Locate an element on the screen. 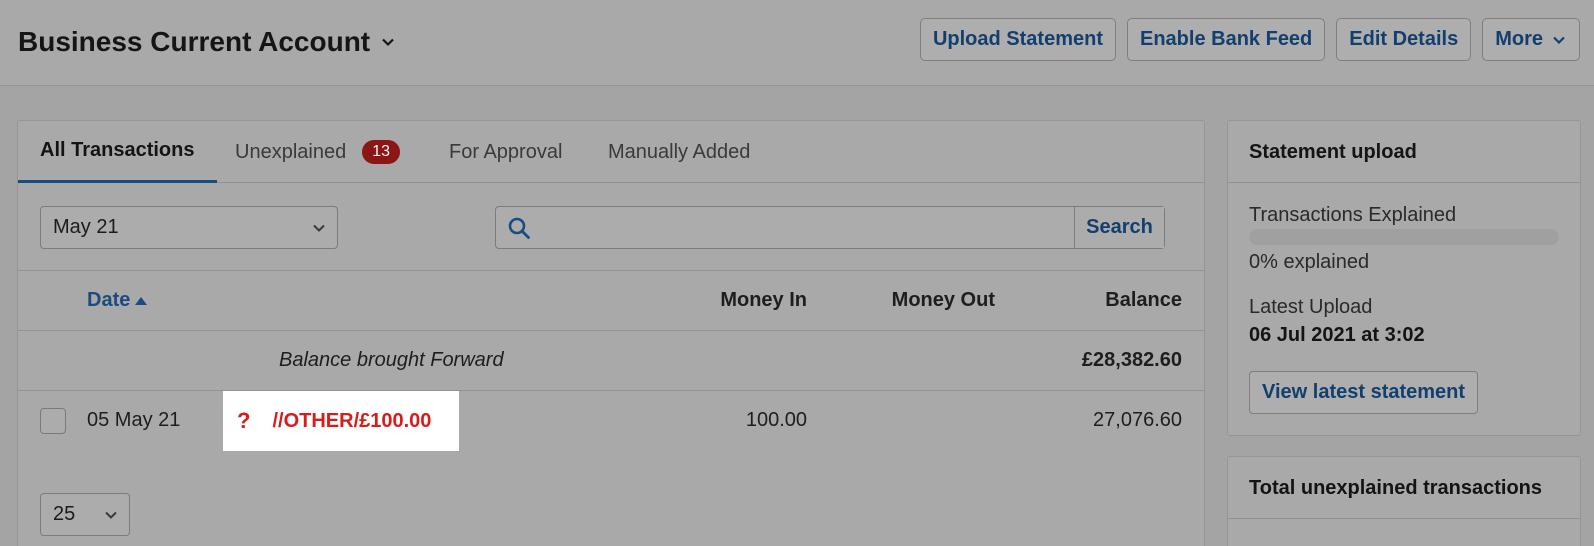 The height and width of the screenshot is (546, 1594). row-description: //OTHER/£100.00 is located at coordinates (352, 420).